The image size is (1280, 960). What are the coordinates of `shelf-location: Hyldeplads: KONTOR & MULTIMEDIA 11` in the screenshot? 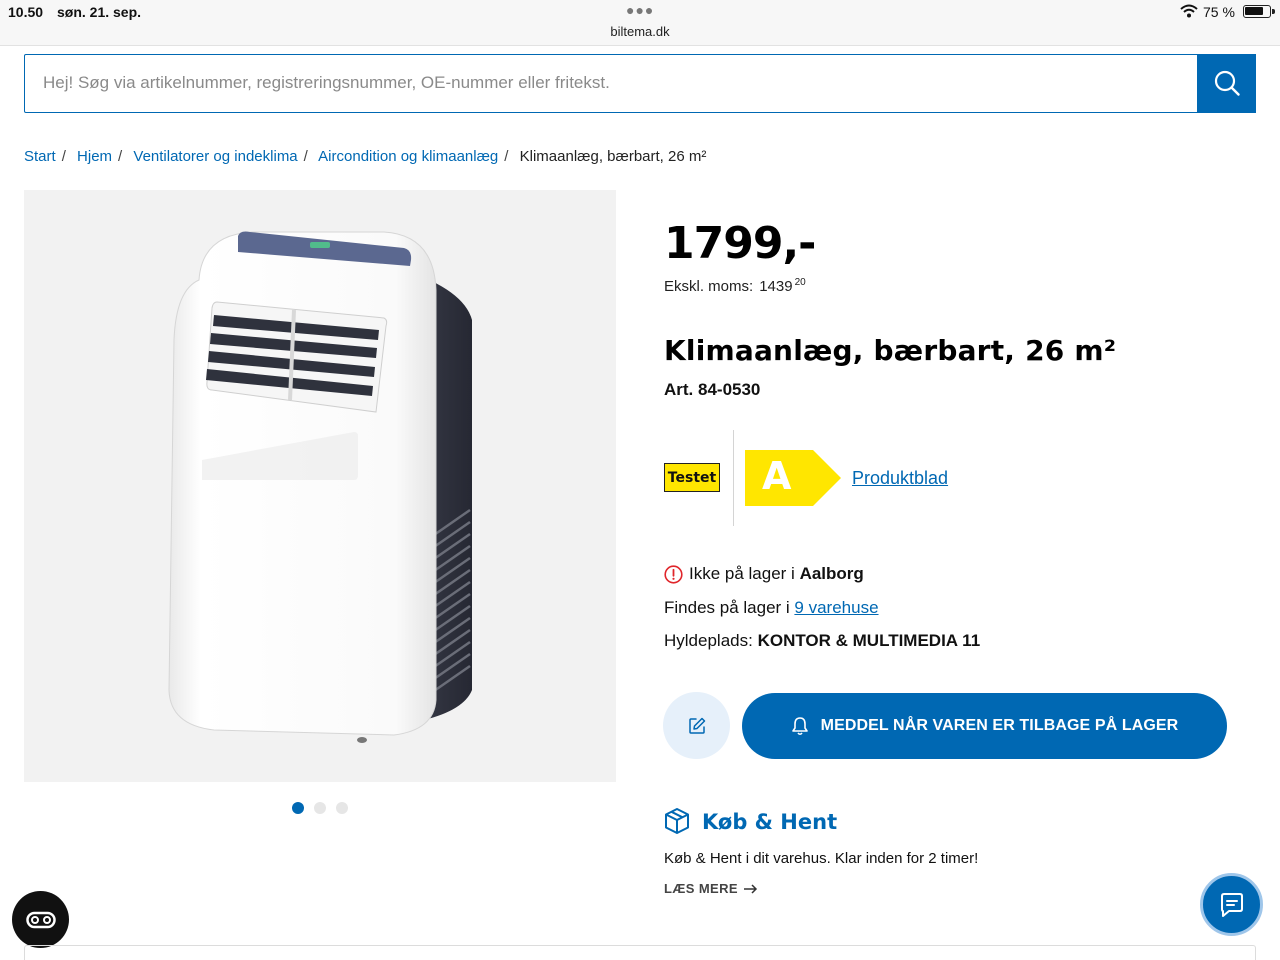 It's located at (822, 641).